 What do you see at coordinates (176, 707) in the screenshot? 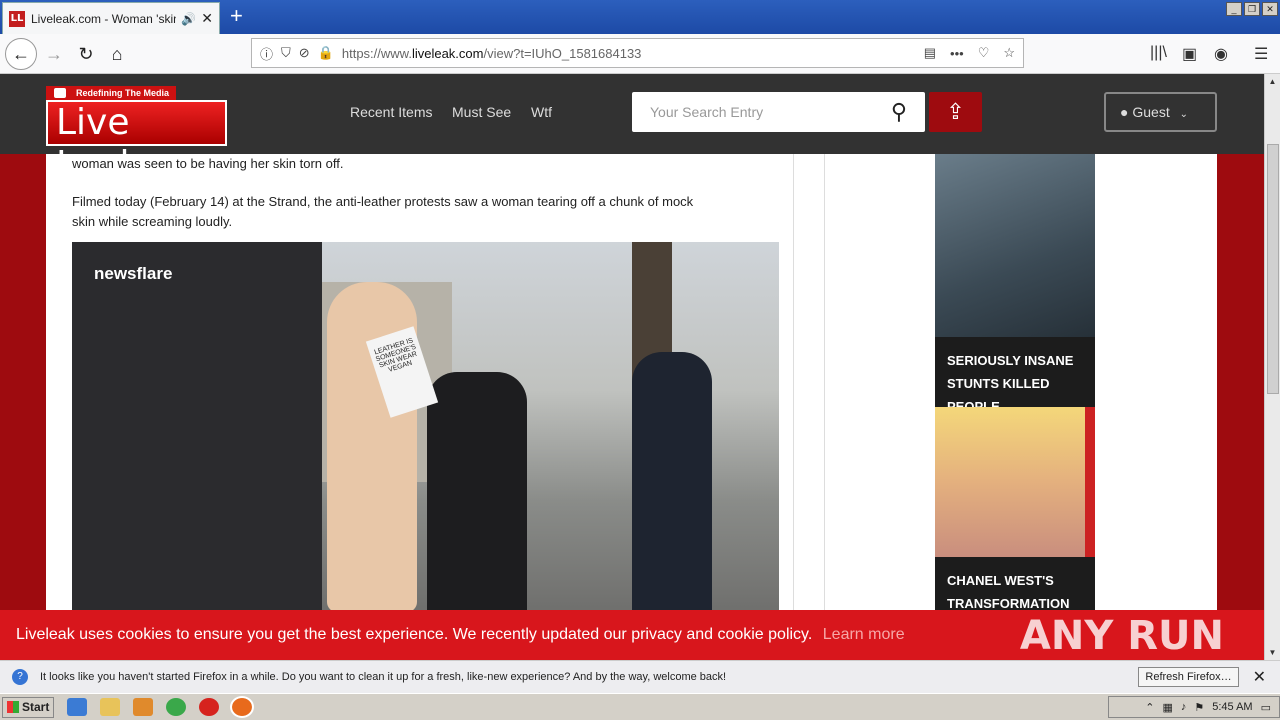
I see `chrome-icon` at bounding box center [176, 707].